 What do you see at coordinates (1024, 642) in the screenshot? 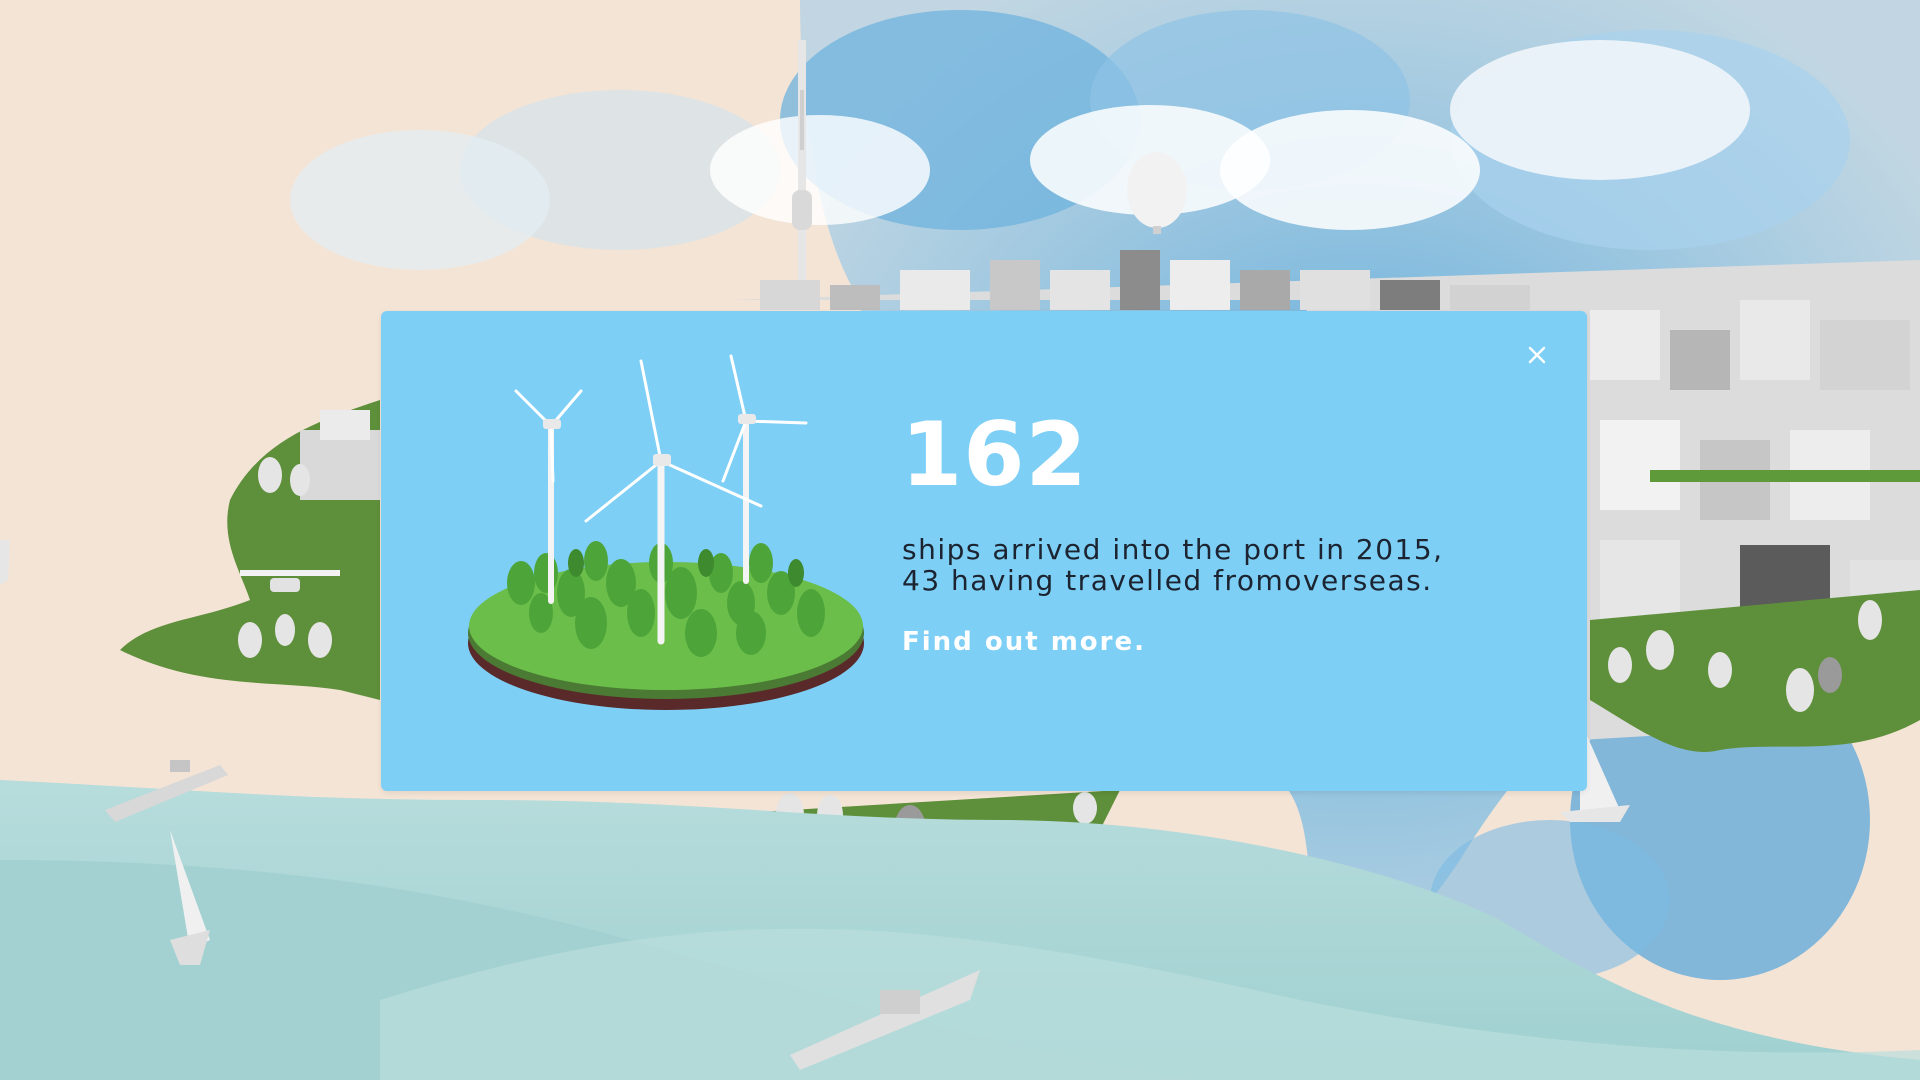
I see `find-out-more-link: Find out more.` at bounding box center [1024, 642].